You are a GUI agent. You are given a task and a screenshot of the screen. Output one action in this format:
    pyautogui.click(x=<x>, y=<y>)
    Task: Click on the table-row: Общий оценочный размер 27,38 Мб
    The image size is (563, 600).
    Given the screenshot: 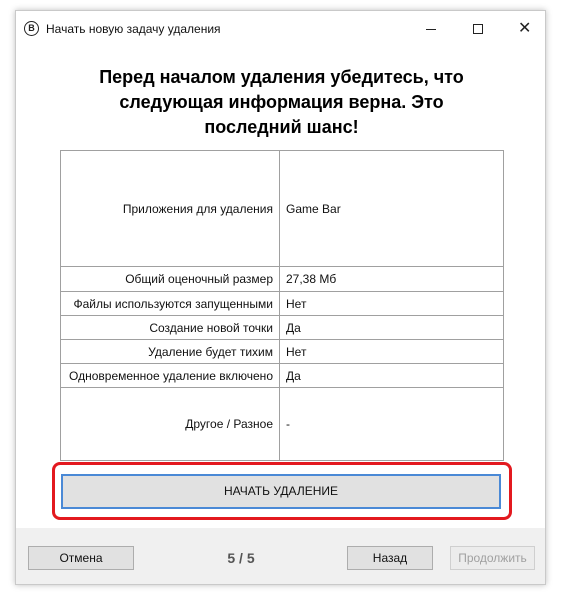 What is the action you would take?
    pyautogui.click(x=282, y=279)
    